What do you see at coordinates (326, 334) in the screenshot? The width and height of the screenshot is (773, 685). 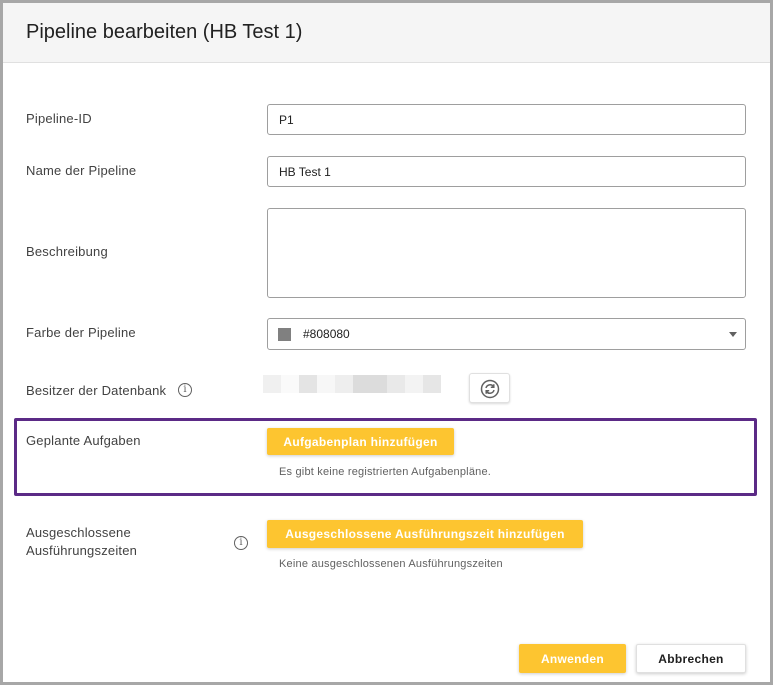 I see `color-value: #808080` at bounding box center [326, 334].